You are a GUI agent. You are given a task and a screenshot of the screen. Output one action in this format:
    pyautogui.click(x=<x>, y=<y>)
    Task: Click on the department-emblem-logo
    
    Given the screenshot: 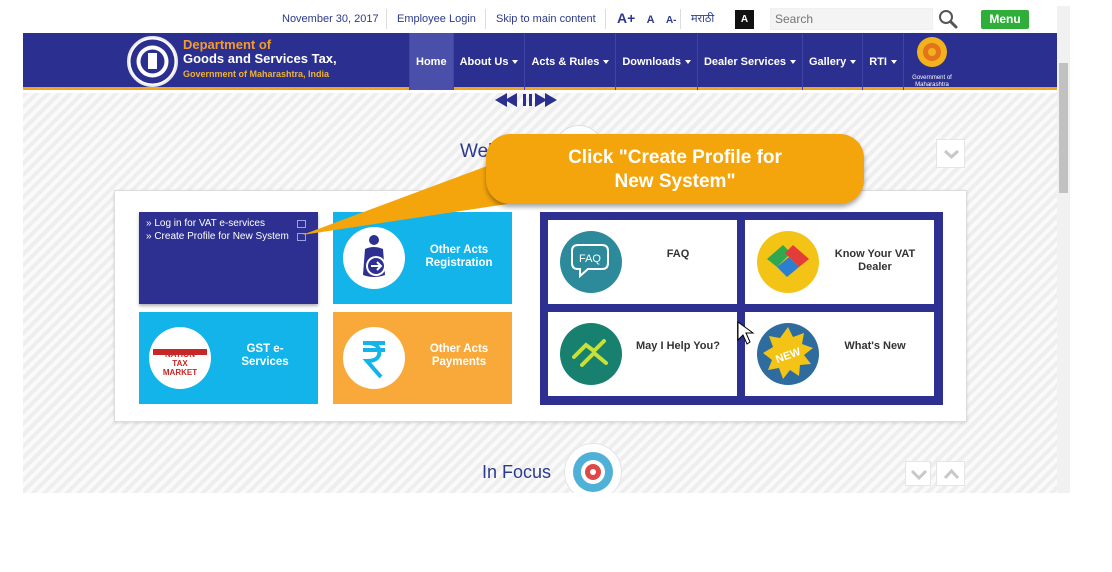 What is the action you would take?
    pyautogui.click(x=152, y=61)
    